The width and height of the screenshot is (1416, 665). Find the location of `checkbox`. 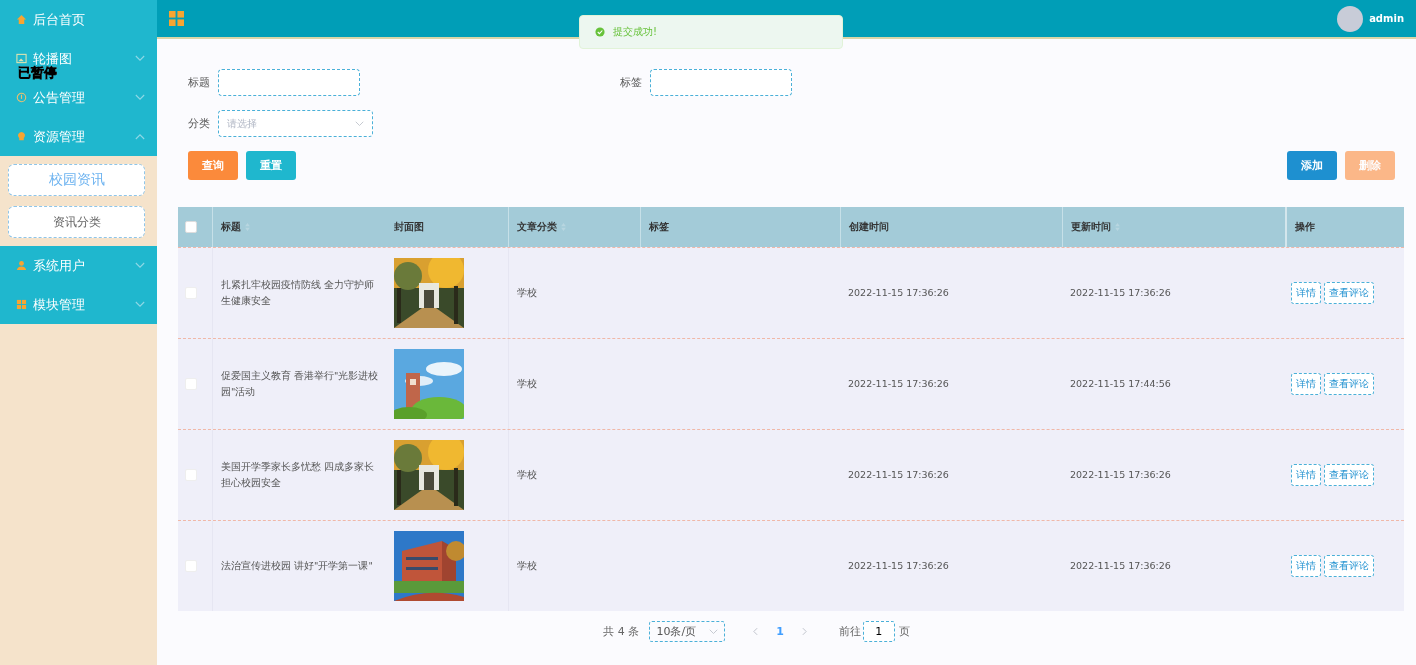

checkbox is located at coordinates (191, 227).